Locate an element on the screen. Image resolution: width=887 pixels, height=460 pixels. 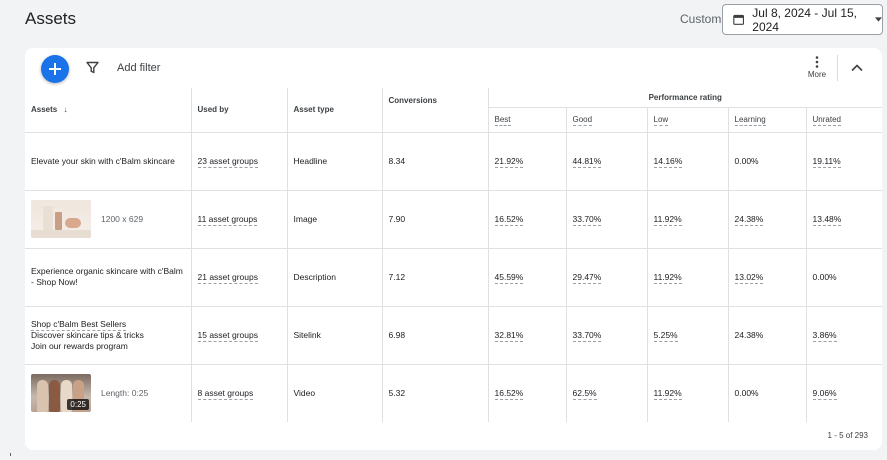
sort-arrow-down-icon: ↓ is located at coordinates (65, 110).